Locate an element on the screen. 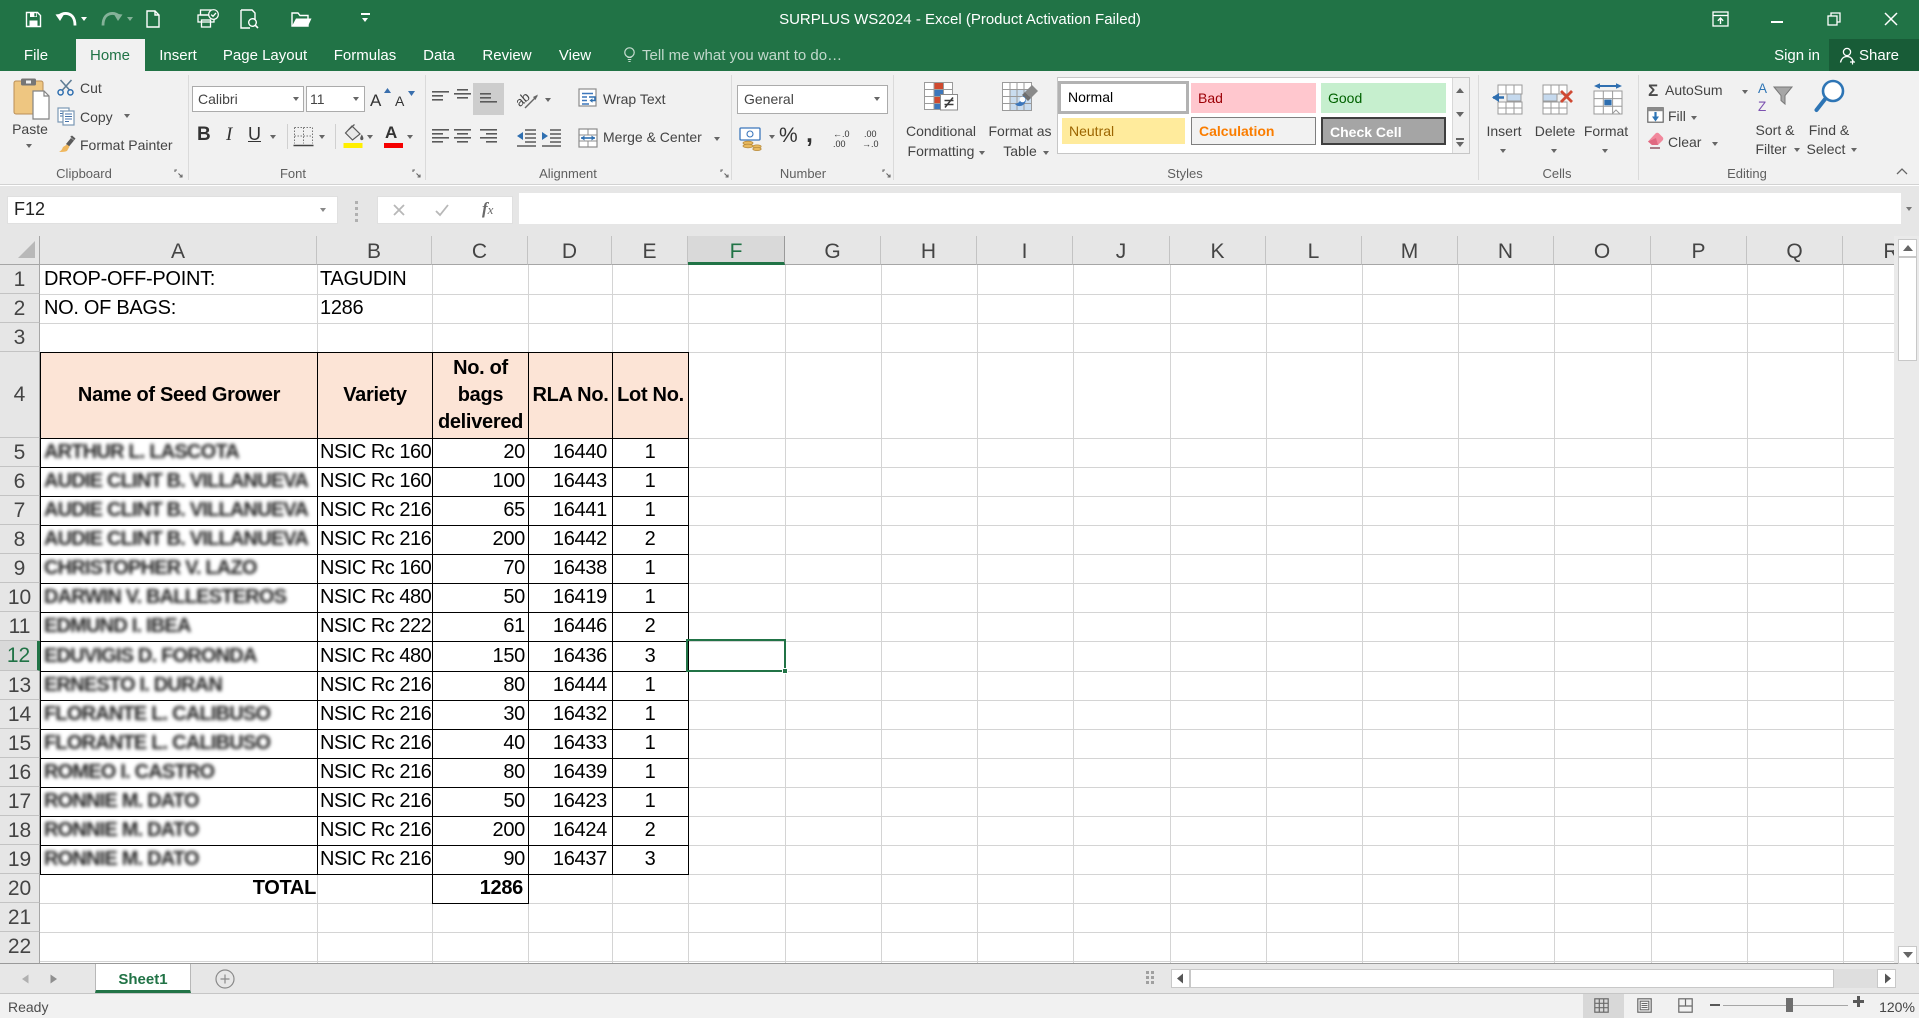  svg-text: ab is located at coordinates (525, 99).